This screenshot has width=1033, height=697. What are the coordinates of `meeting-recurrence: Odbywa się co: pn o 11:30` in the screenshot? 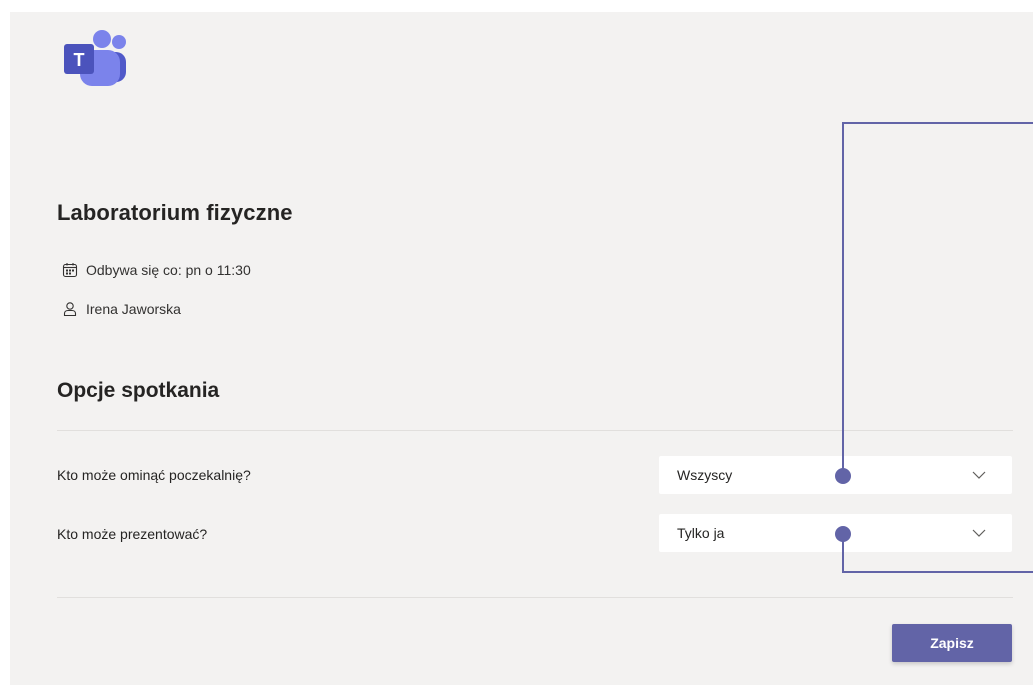 It's located at (156, 270).